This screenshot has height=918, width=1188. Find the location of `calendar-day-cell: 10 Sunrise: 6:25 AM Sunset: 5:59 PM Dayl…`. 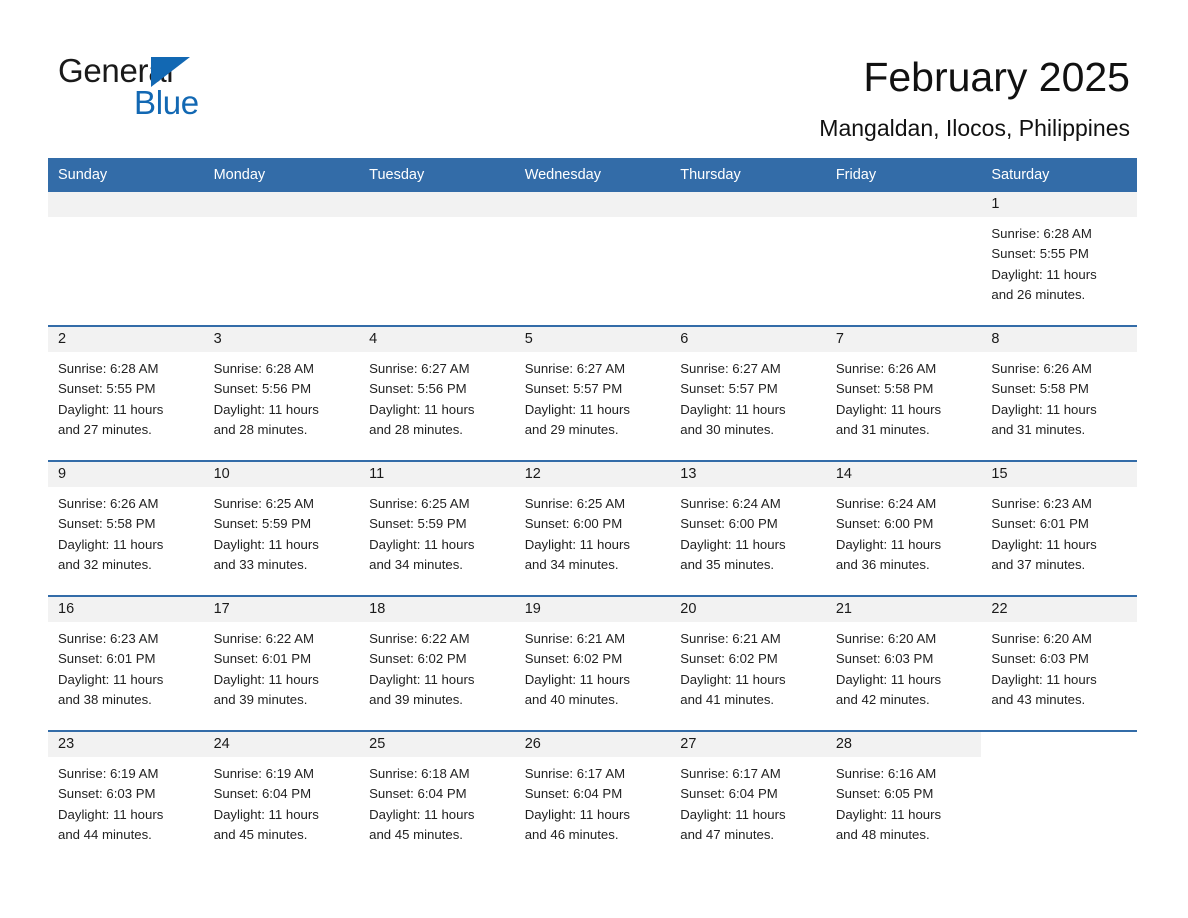

calendar-day-cell: 10 Sunrise: 6:25 AM Sunset: 5:59 PM Dayl… is located at coordinates (281, 528).